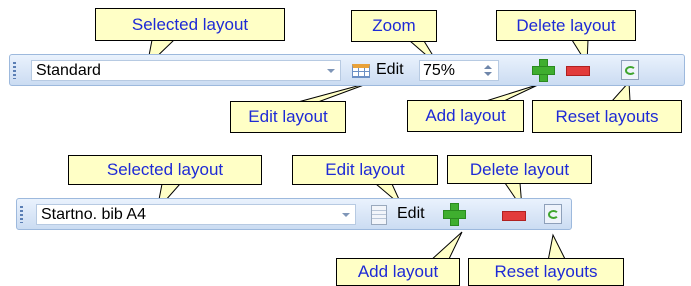 The width and height of the screenshot is (691, 286). Describe the element at coordinates (394, 26) in the screenshot. I see `callout-zoom: Zoom` at that location.